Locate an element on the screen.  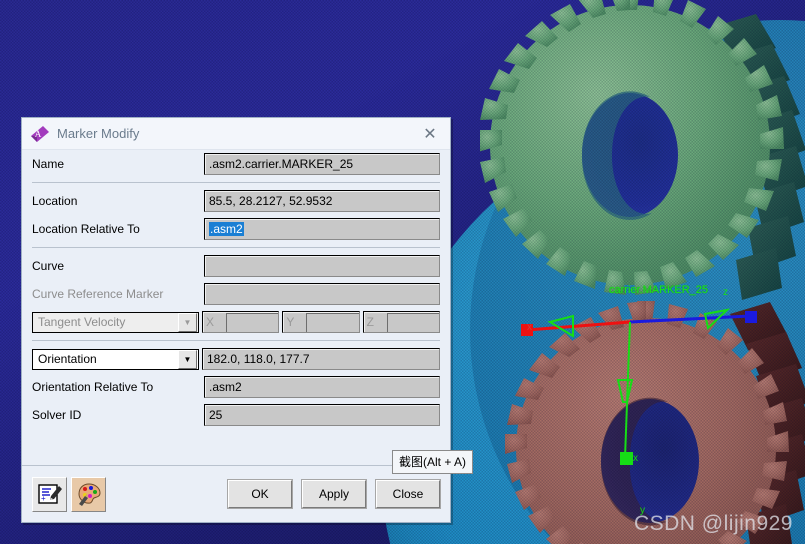
orientation-input: 182.0, 118.0, 177.7 is located at coordinates (321, 359).